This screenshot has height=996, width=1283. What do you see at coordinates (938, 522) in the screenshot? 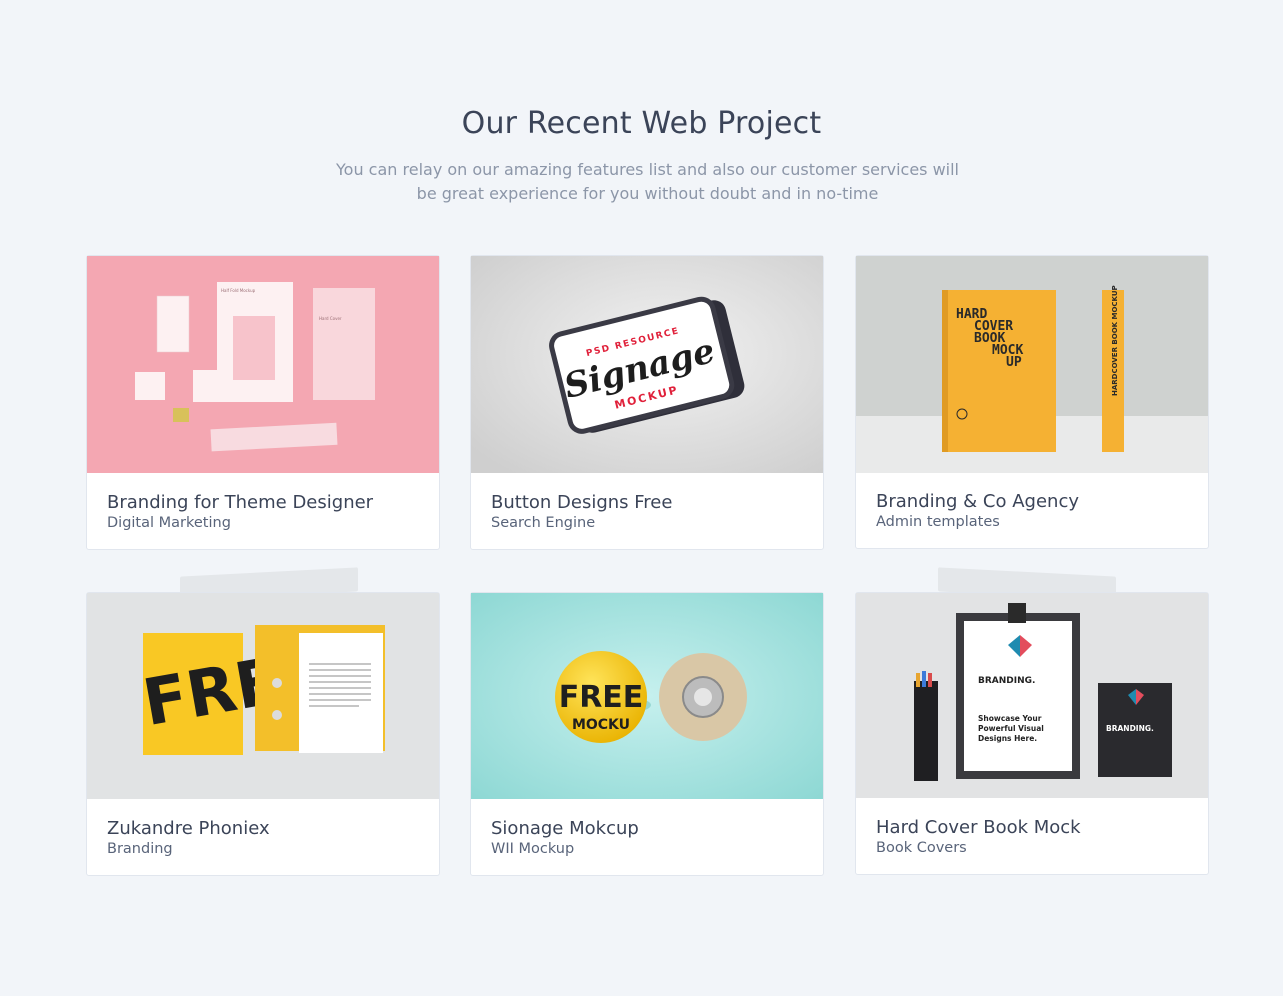
I see `project-category: Admin templates` at bounding box center [938, 522].